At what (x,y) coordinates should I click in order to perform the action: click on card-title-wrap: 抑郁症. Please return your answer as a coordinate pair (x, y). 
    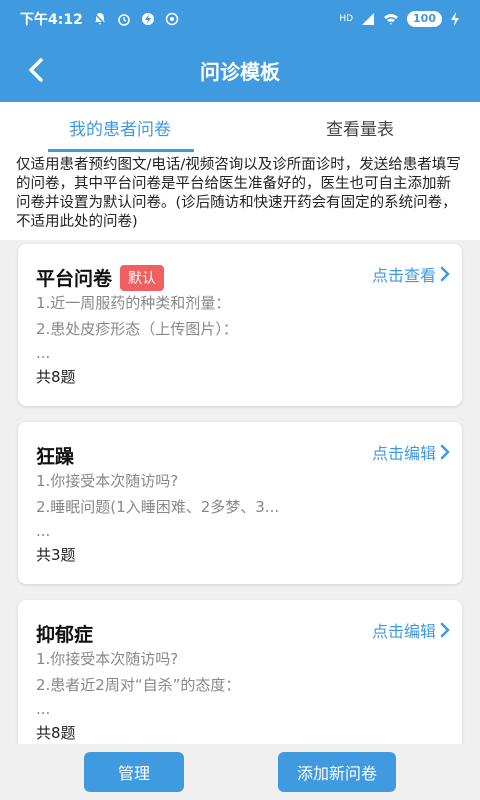
    Looking at the image, I should click on (64, 633).